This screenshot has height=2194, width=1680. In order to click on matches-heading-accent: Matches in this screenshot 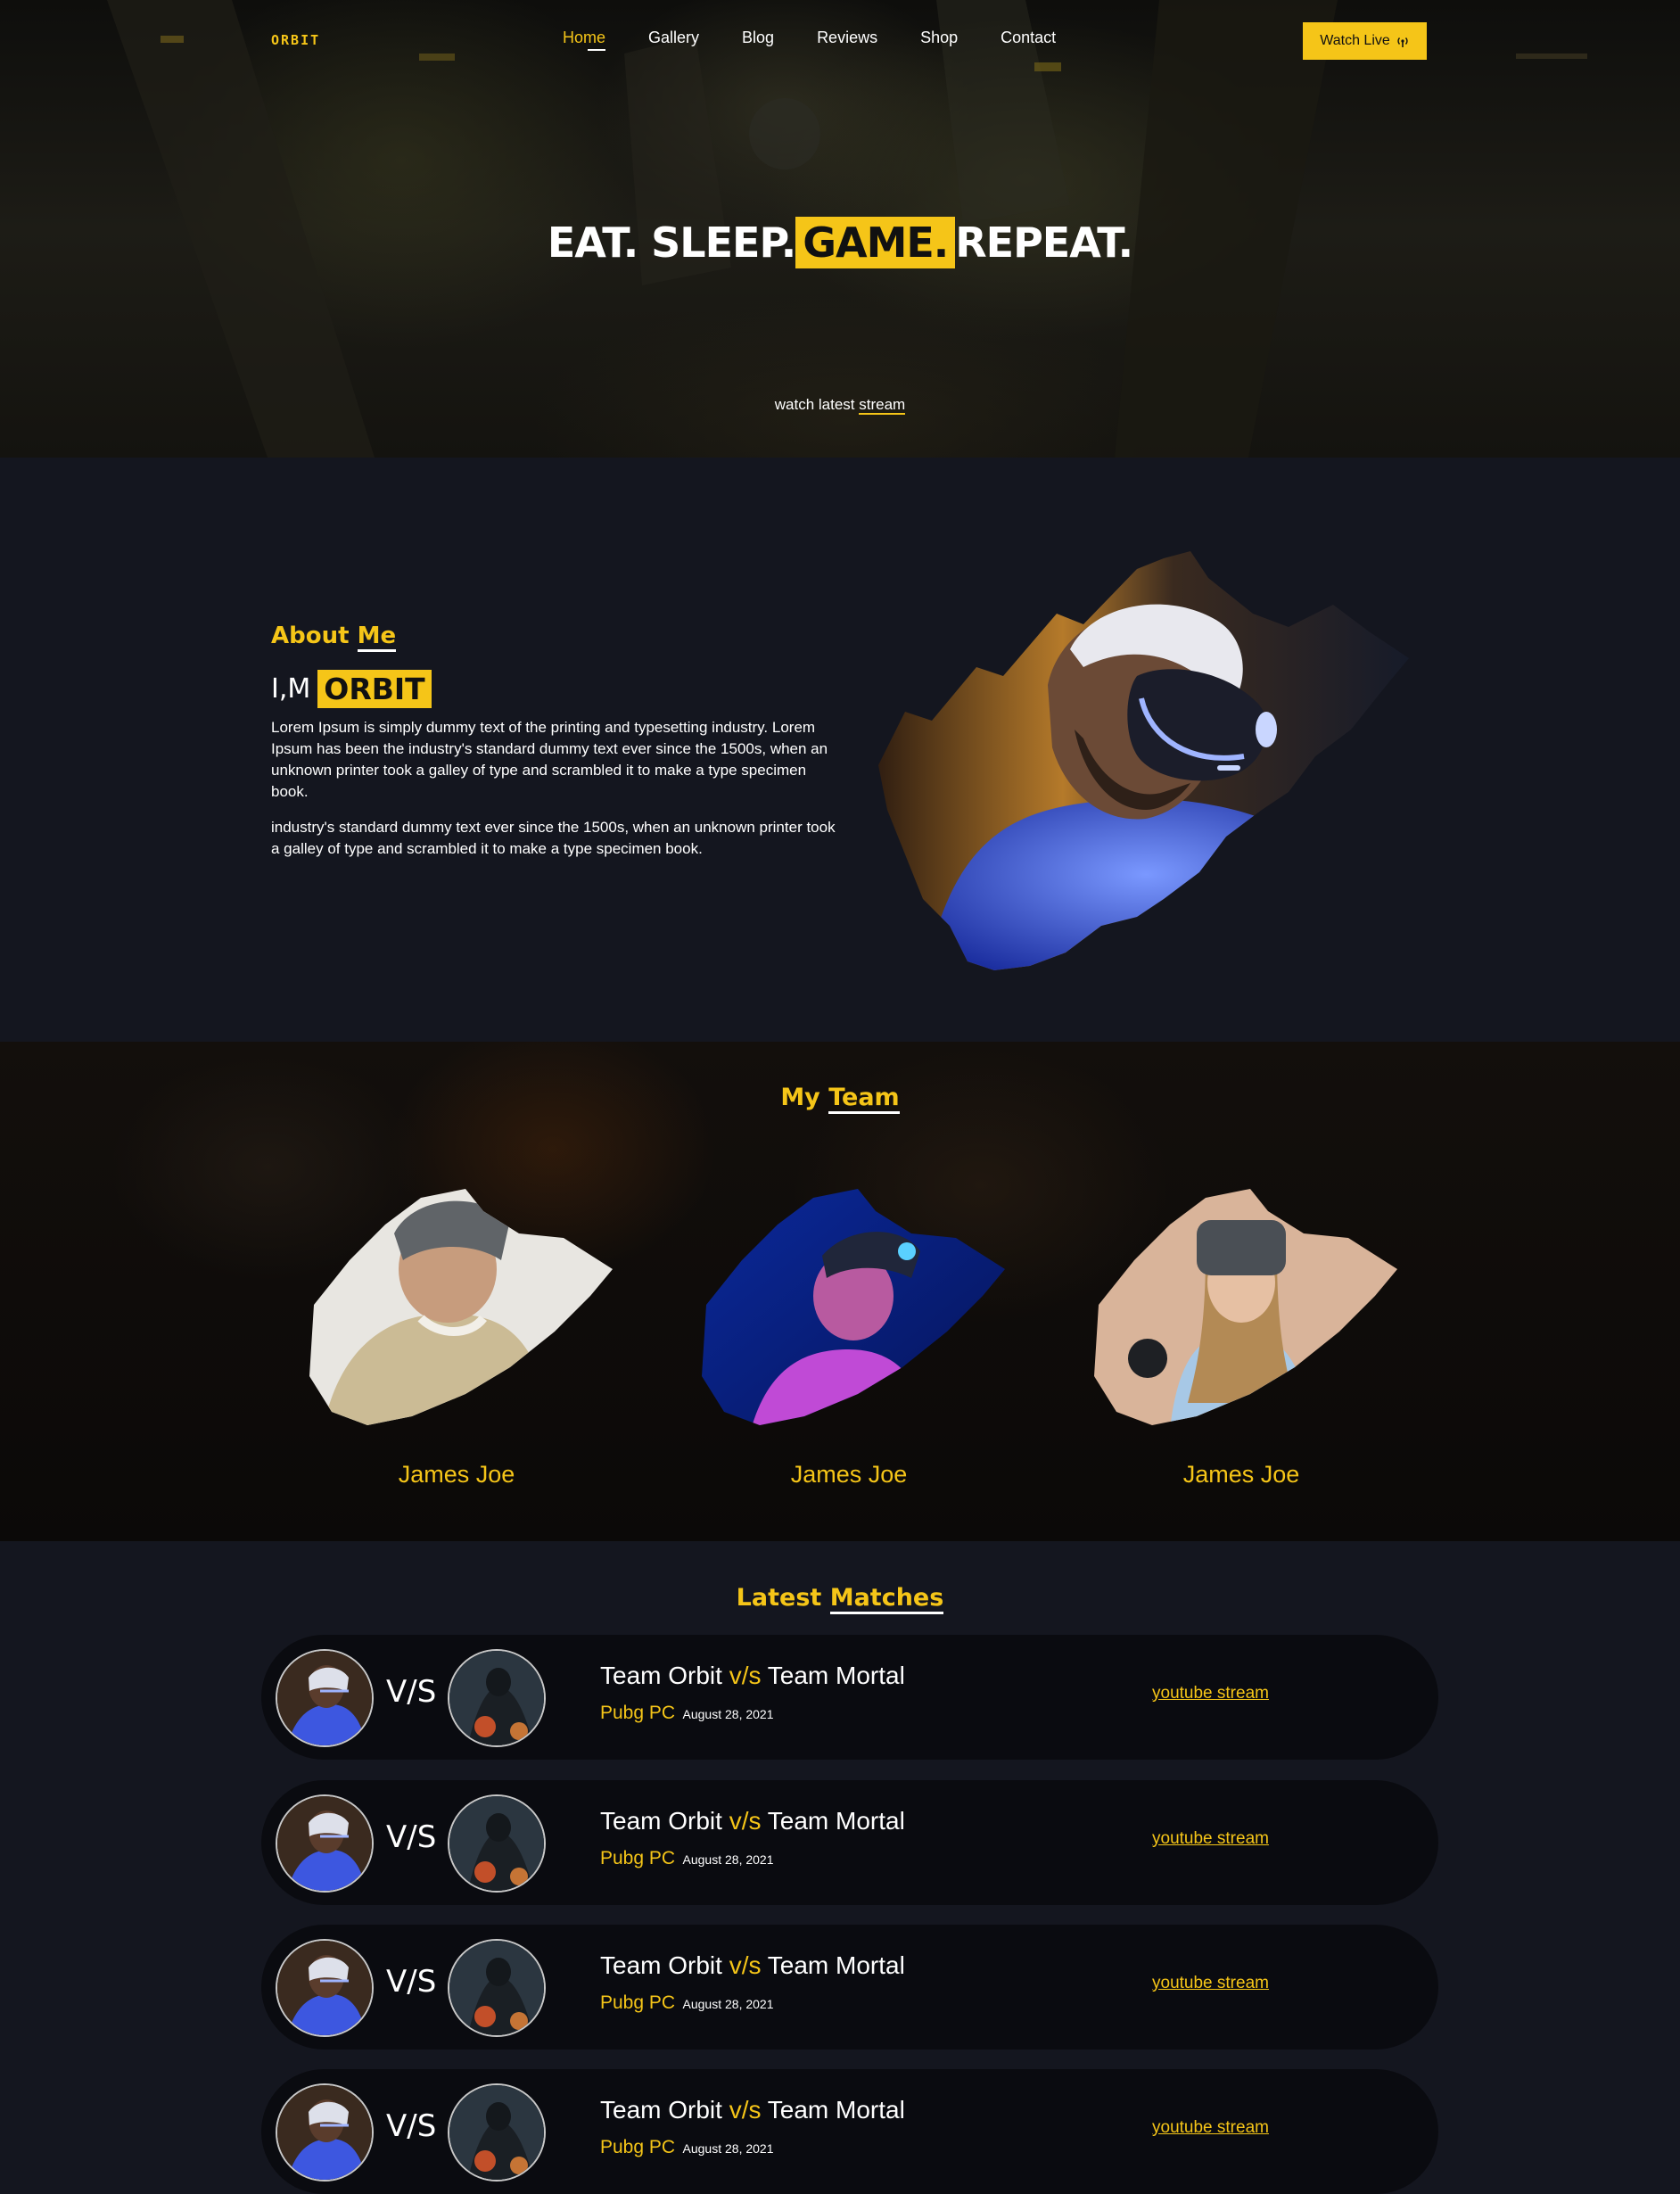, I will do `click(886, 1599)`.